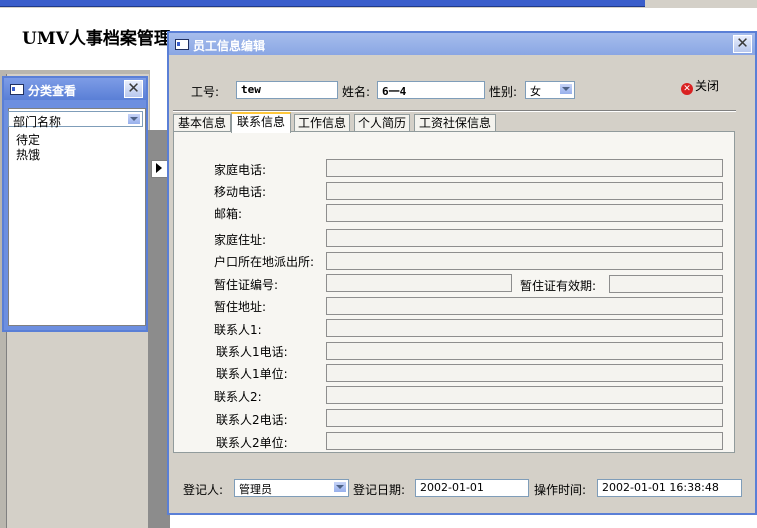 Image resolution: width=757 pixels, height=528 pixels. I want to click on toolbar-strip-right, so click(701, 3).